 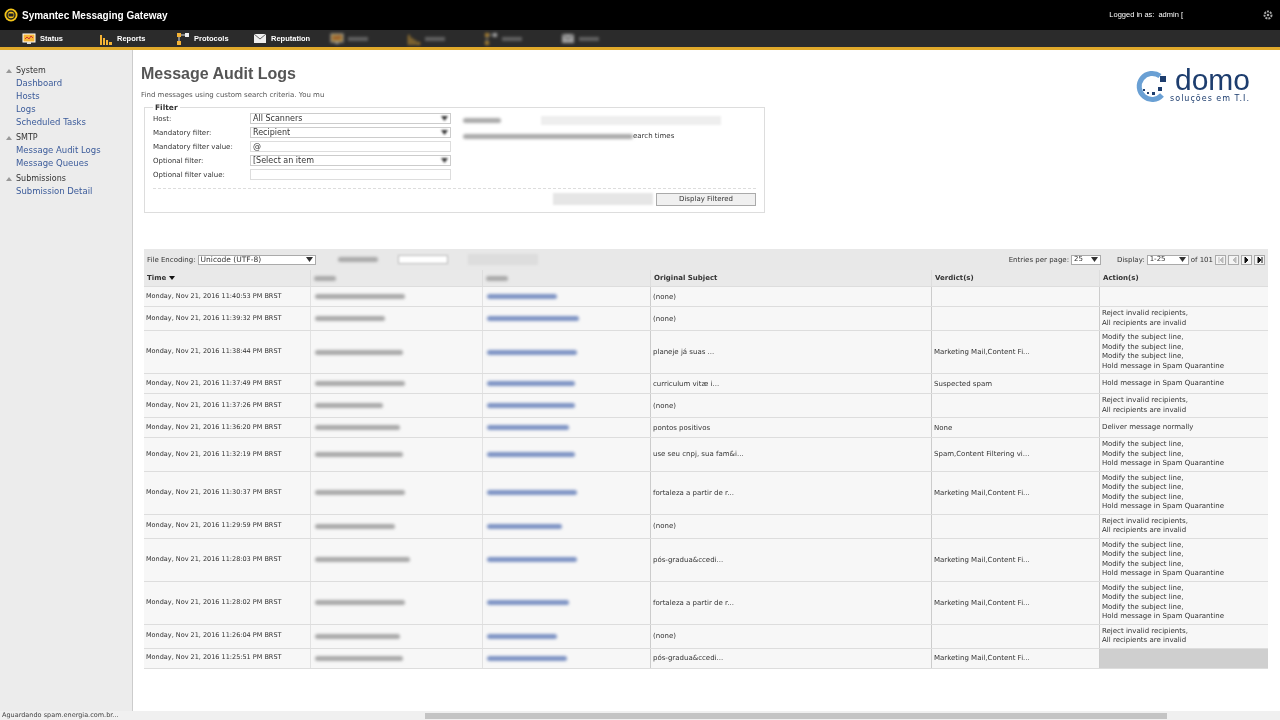 I want to click on sidebar-item: Logs, so click(x=66, y=109).